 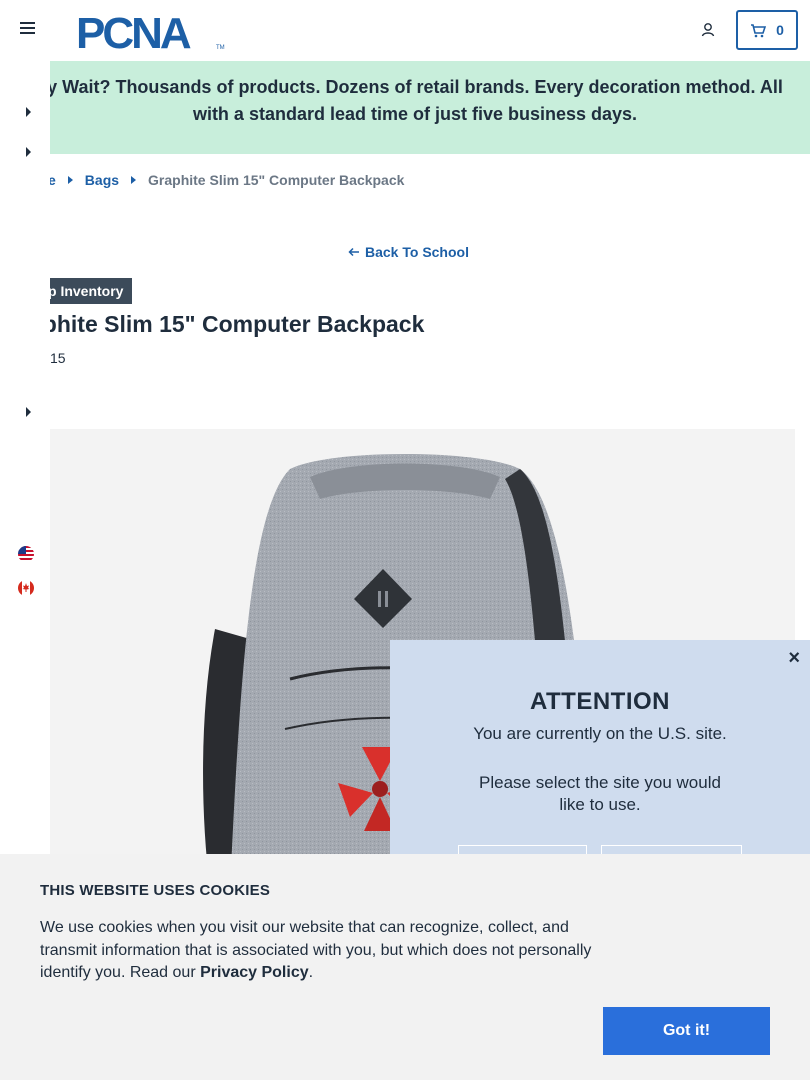 I want to click on user-icon, so click(x=708, y=30).